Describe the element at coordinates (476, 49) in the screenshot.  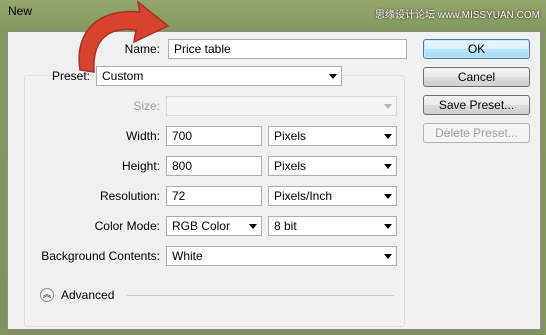
I see `ok-button: OK` at that location.